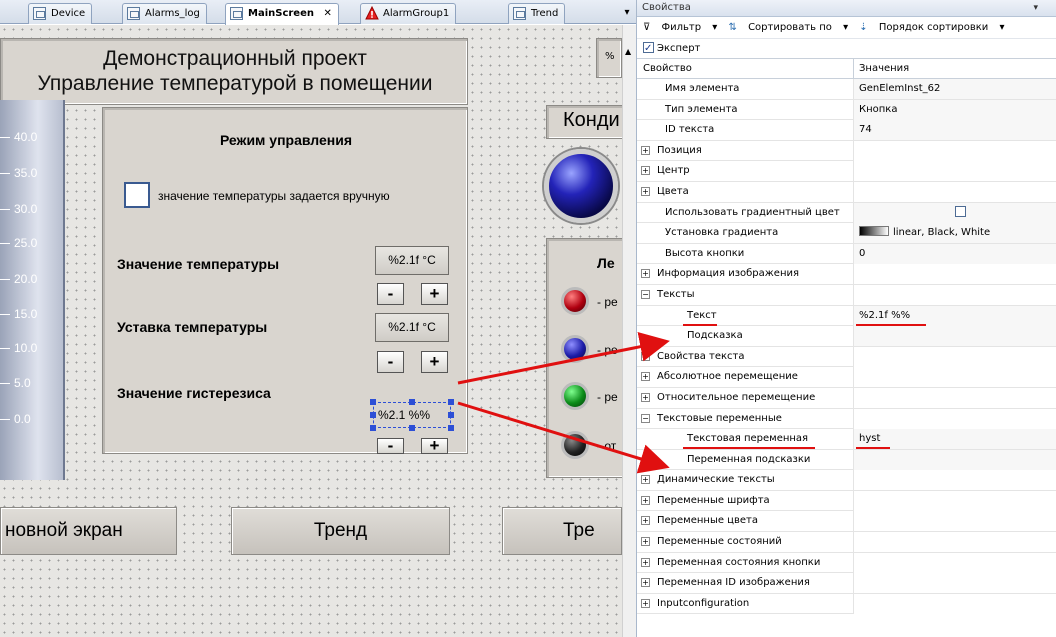 The width and height of the screenshot is (1056, 637). I want to click on temperature-value-display: %2.1f °C, so click(412, 260).